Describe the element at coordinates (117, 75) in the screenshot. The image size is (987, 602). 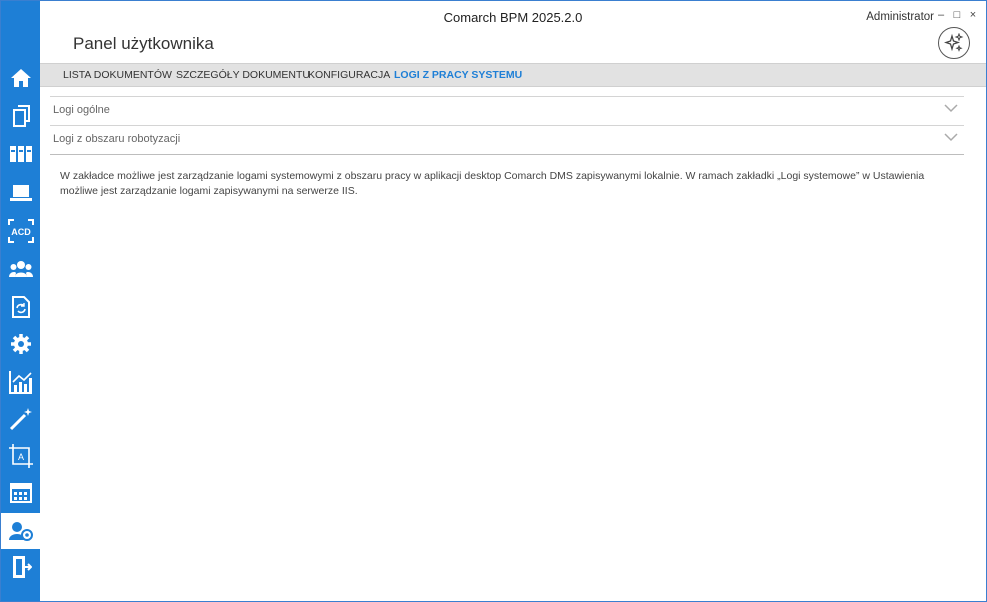
I see `tab-document-list: LISTA DOKUMENTÓW` at that location.